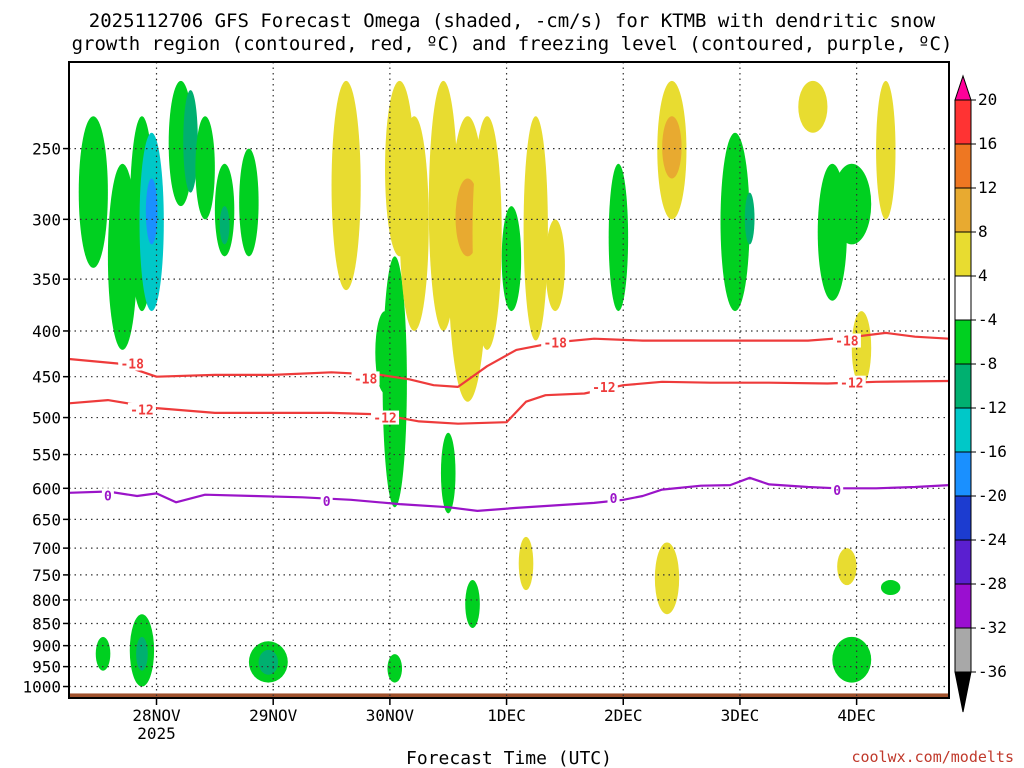  I want to click on colorbar-label-9: -20, so click(992, 495).